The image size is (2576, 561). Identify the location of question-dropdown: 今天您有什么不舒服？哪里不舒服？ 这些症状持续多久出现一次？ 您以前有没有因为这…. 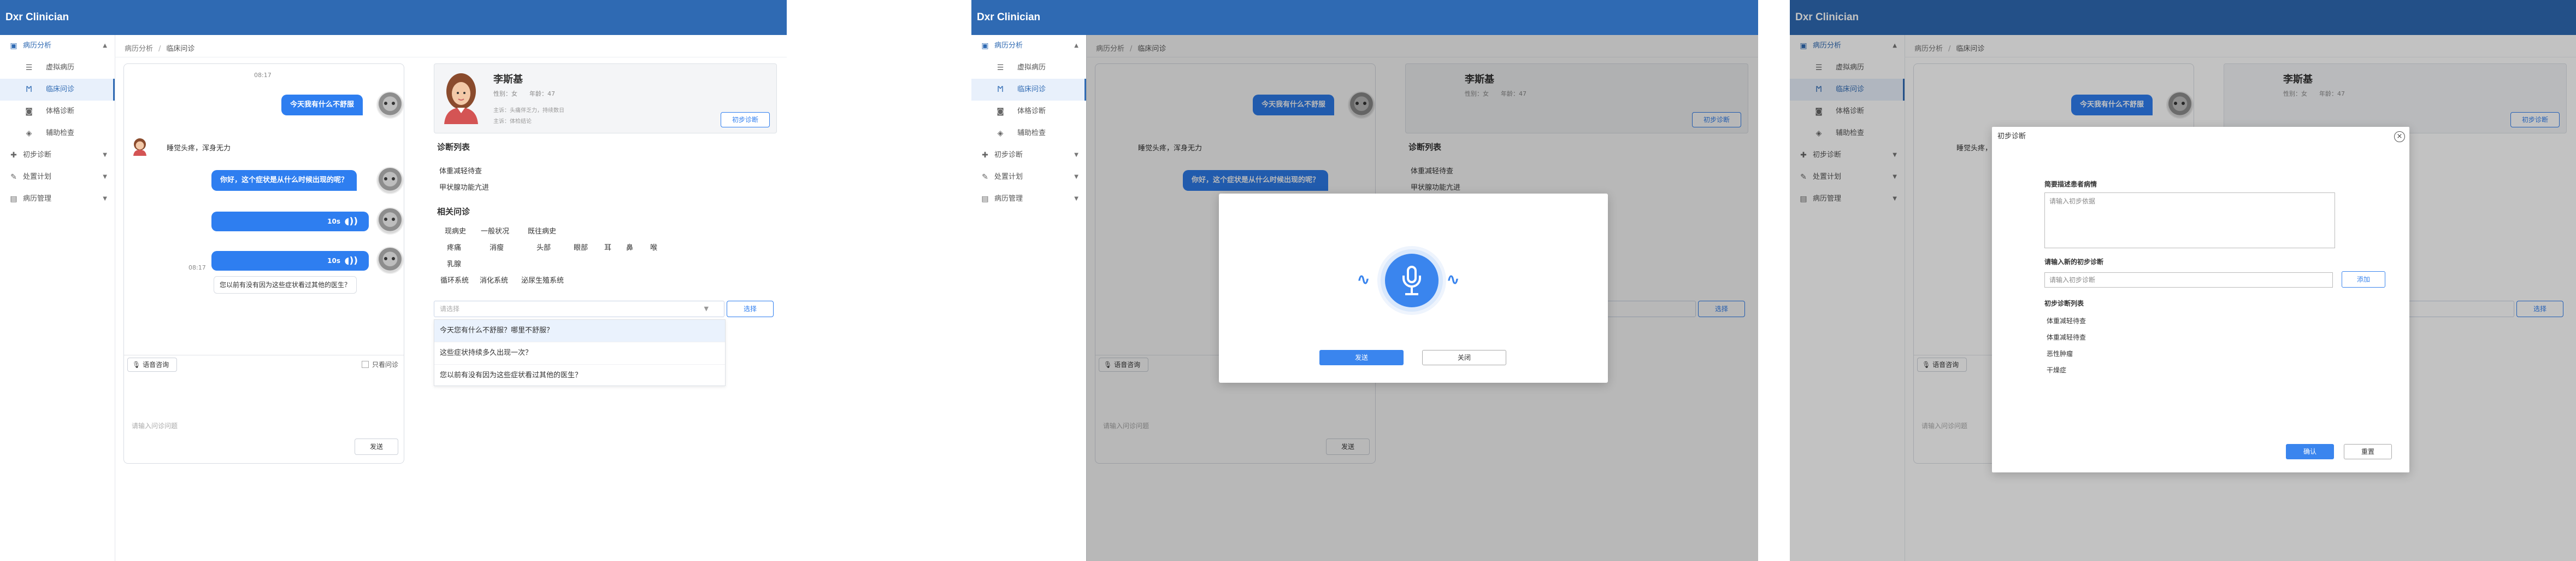
(580, 353).